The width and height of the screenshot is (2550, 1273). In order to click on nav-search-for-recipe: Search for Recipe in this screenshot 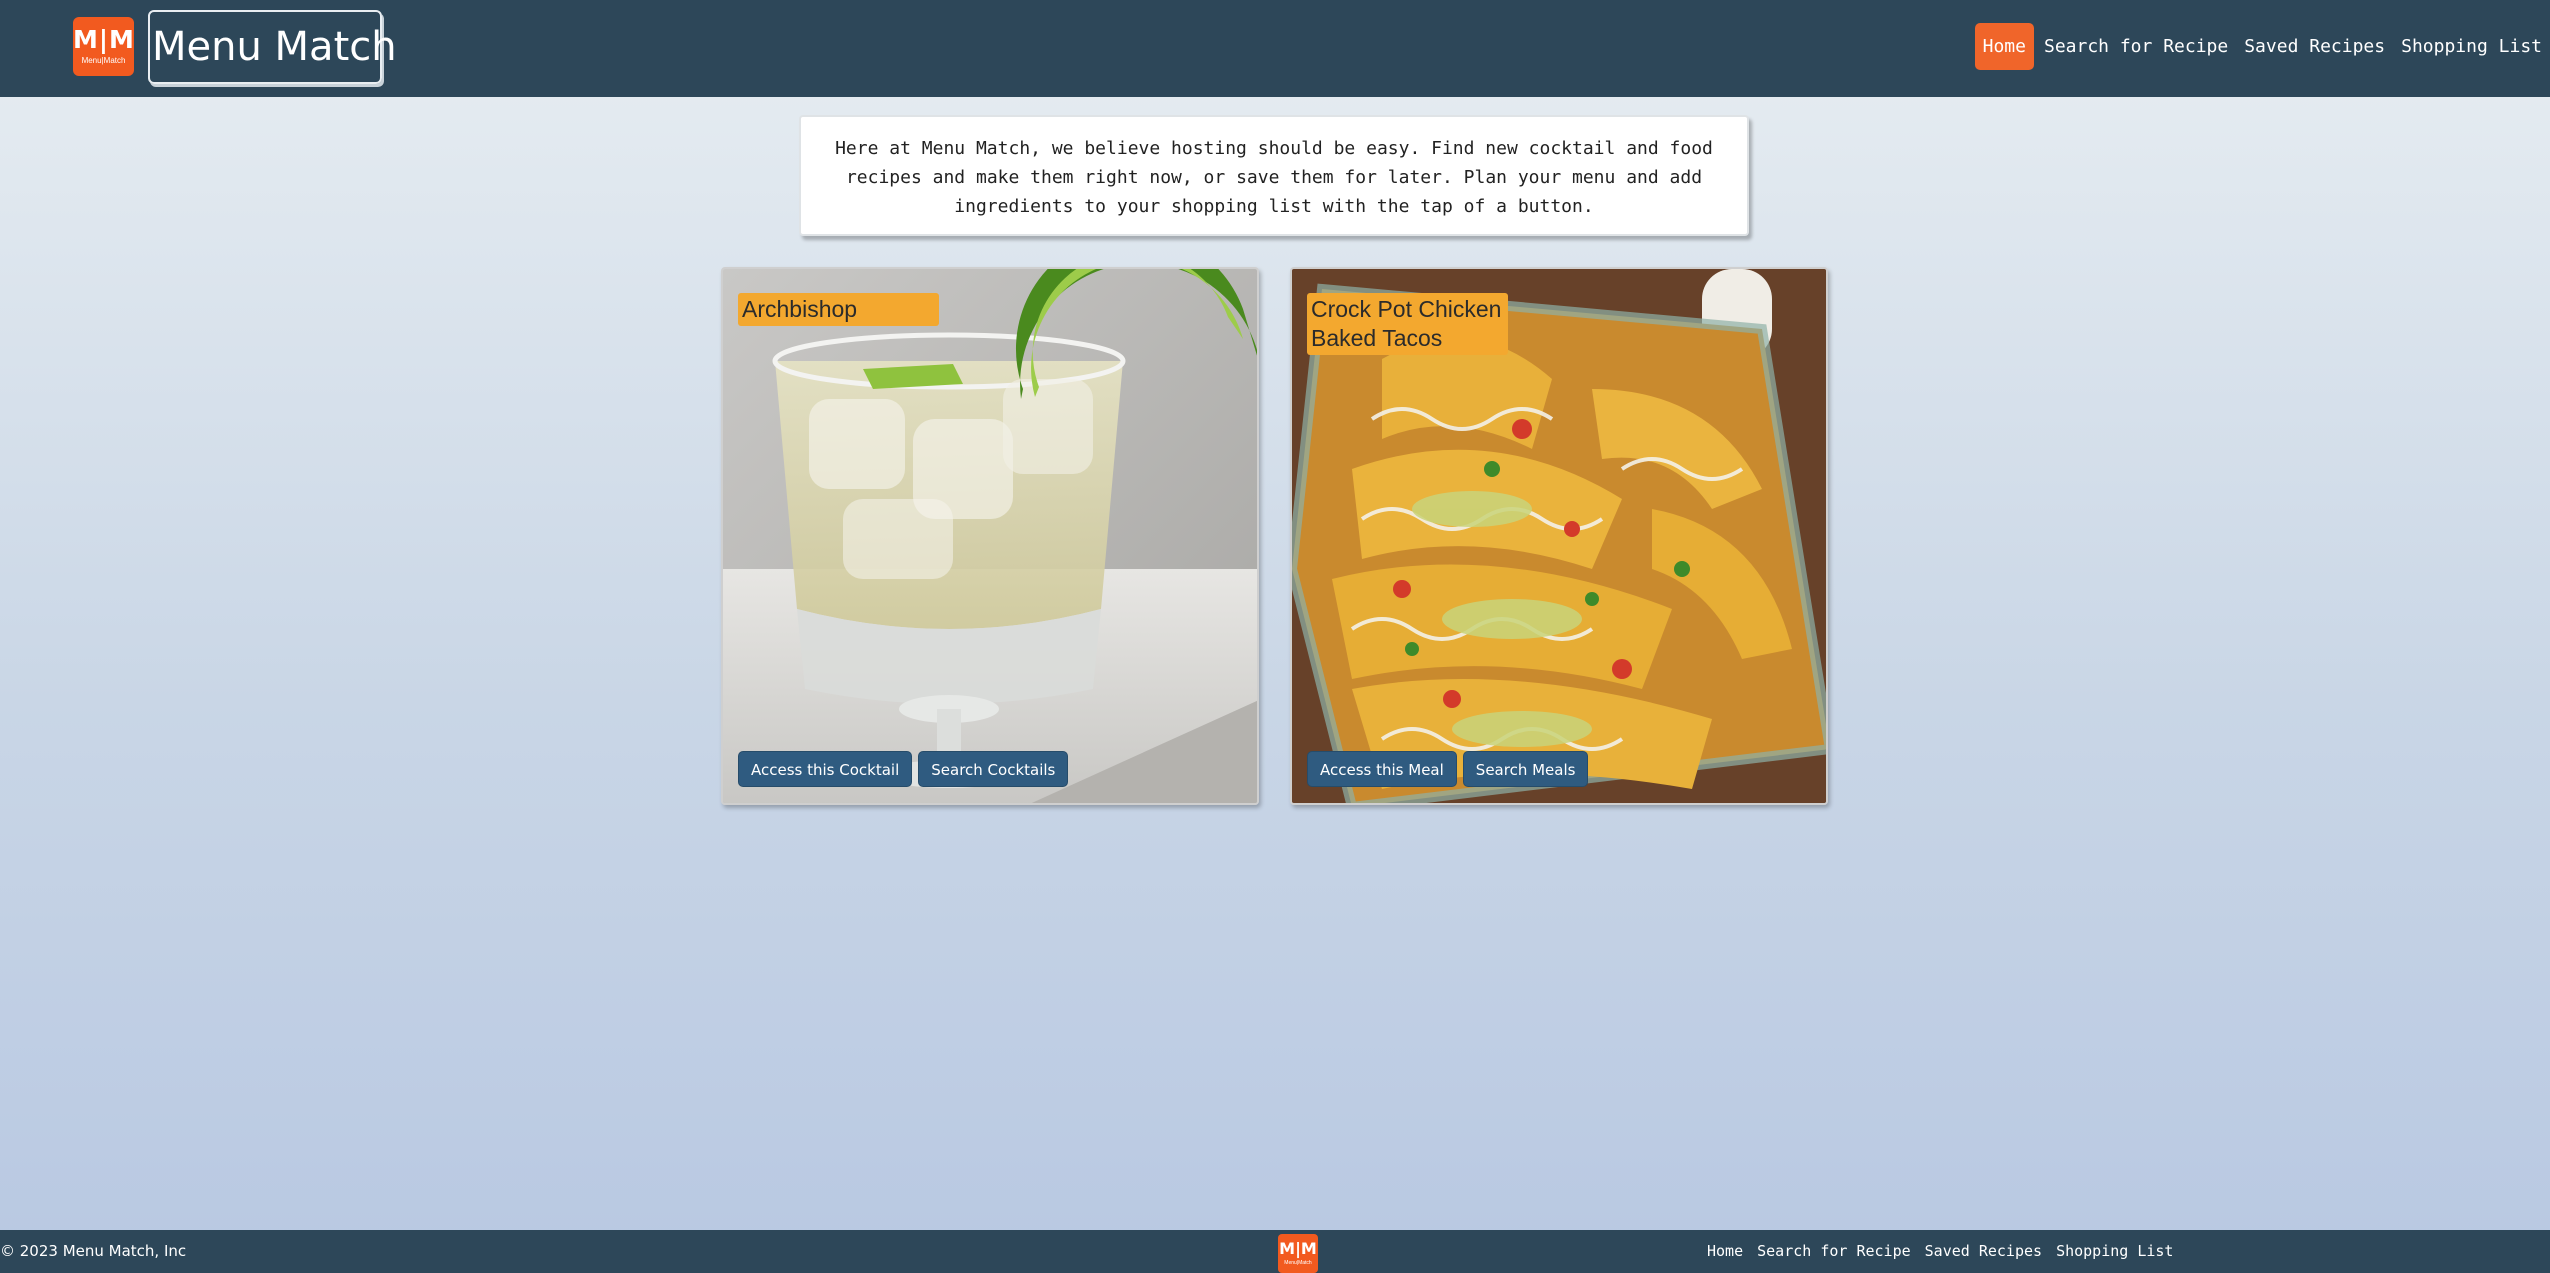, I will do `click(2136, 46)`.